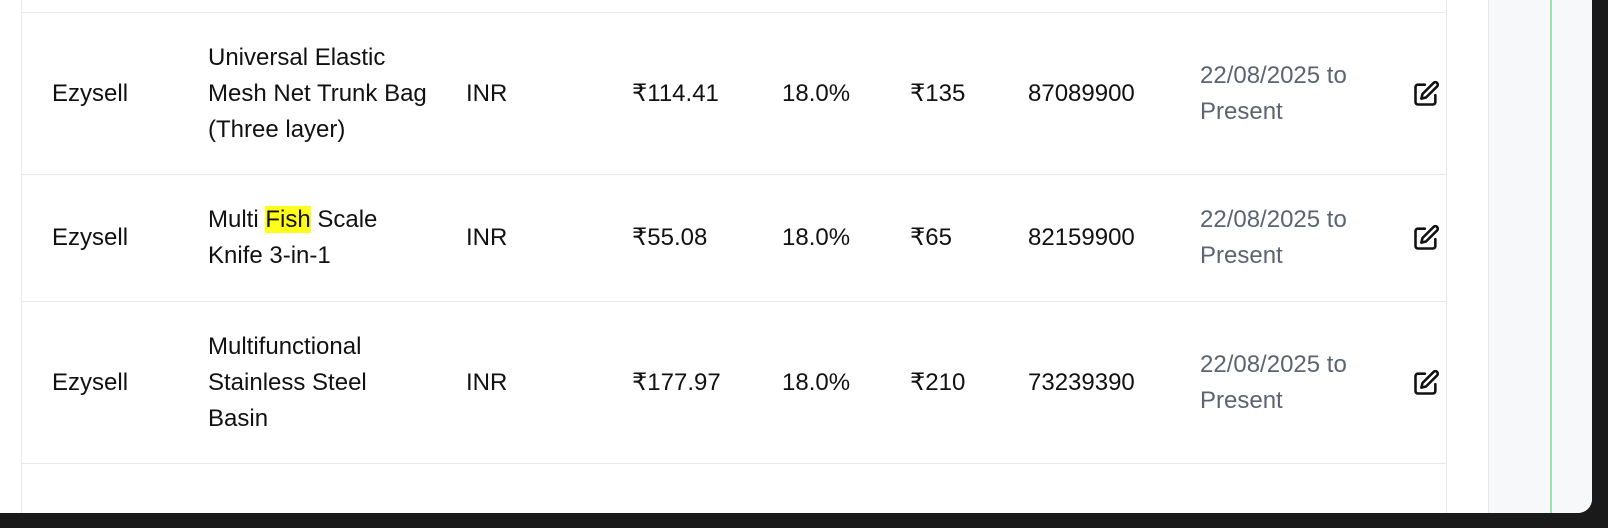 The height and width of the screenshot is (528, 1608). Describe the element at coordinates (1081, 382) in the screenshot. I see `hsn-text: 73239390` at that location.